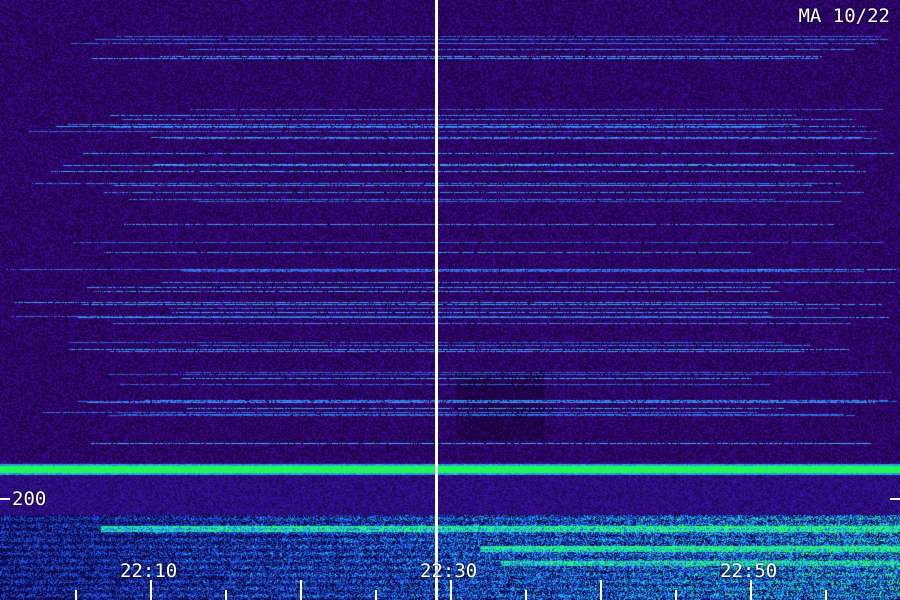  Describe the element at coordinates (436, 300) in the screenshot. I see `time-marker-line` at that location.